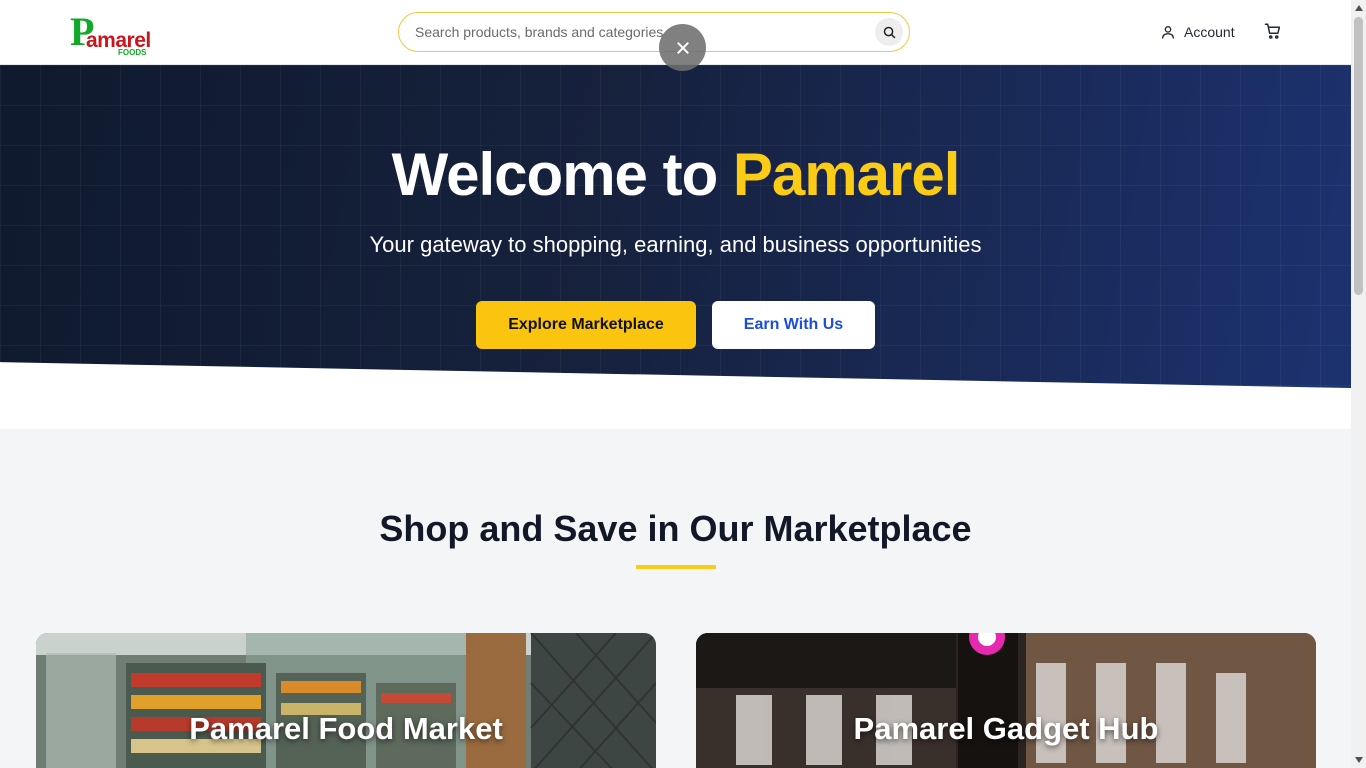  What do you see at coordinates (346, 728) in the screenshot?
I see `food-market-title: Pamarel Food Market` at bounding box center [346, 728].